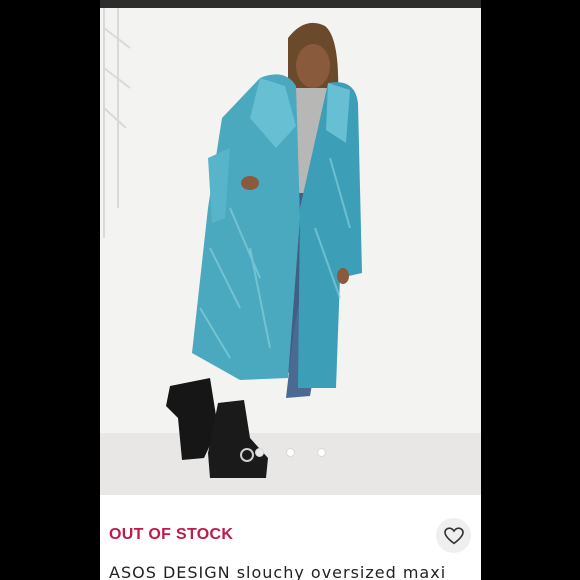  I want to click on like-button, so click(453, 535).